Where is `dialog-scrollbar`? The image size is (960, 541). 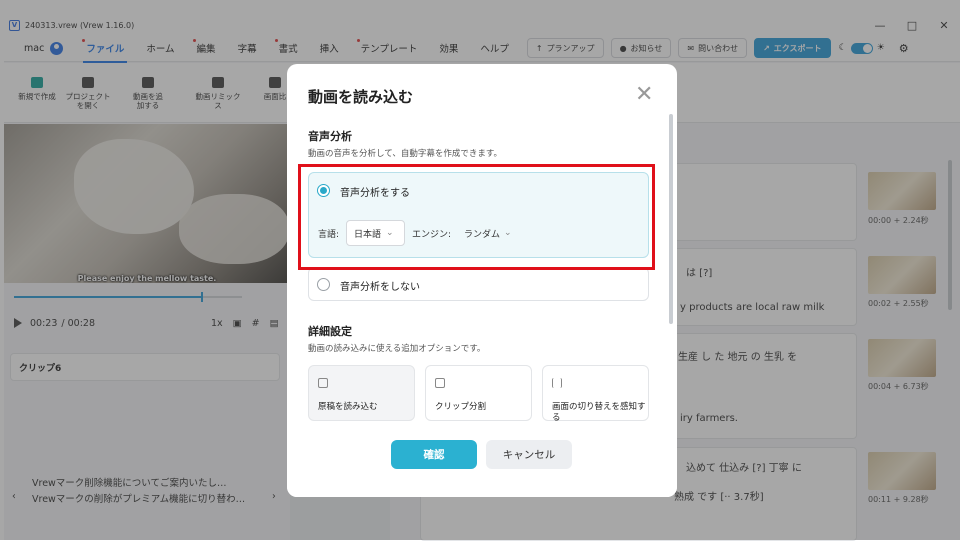 dialog-scrollbar is located at coordinates (671, 219).